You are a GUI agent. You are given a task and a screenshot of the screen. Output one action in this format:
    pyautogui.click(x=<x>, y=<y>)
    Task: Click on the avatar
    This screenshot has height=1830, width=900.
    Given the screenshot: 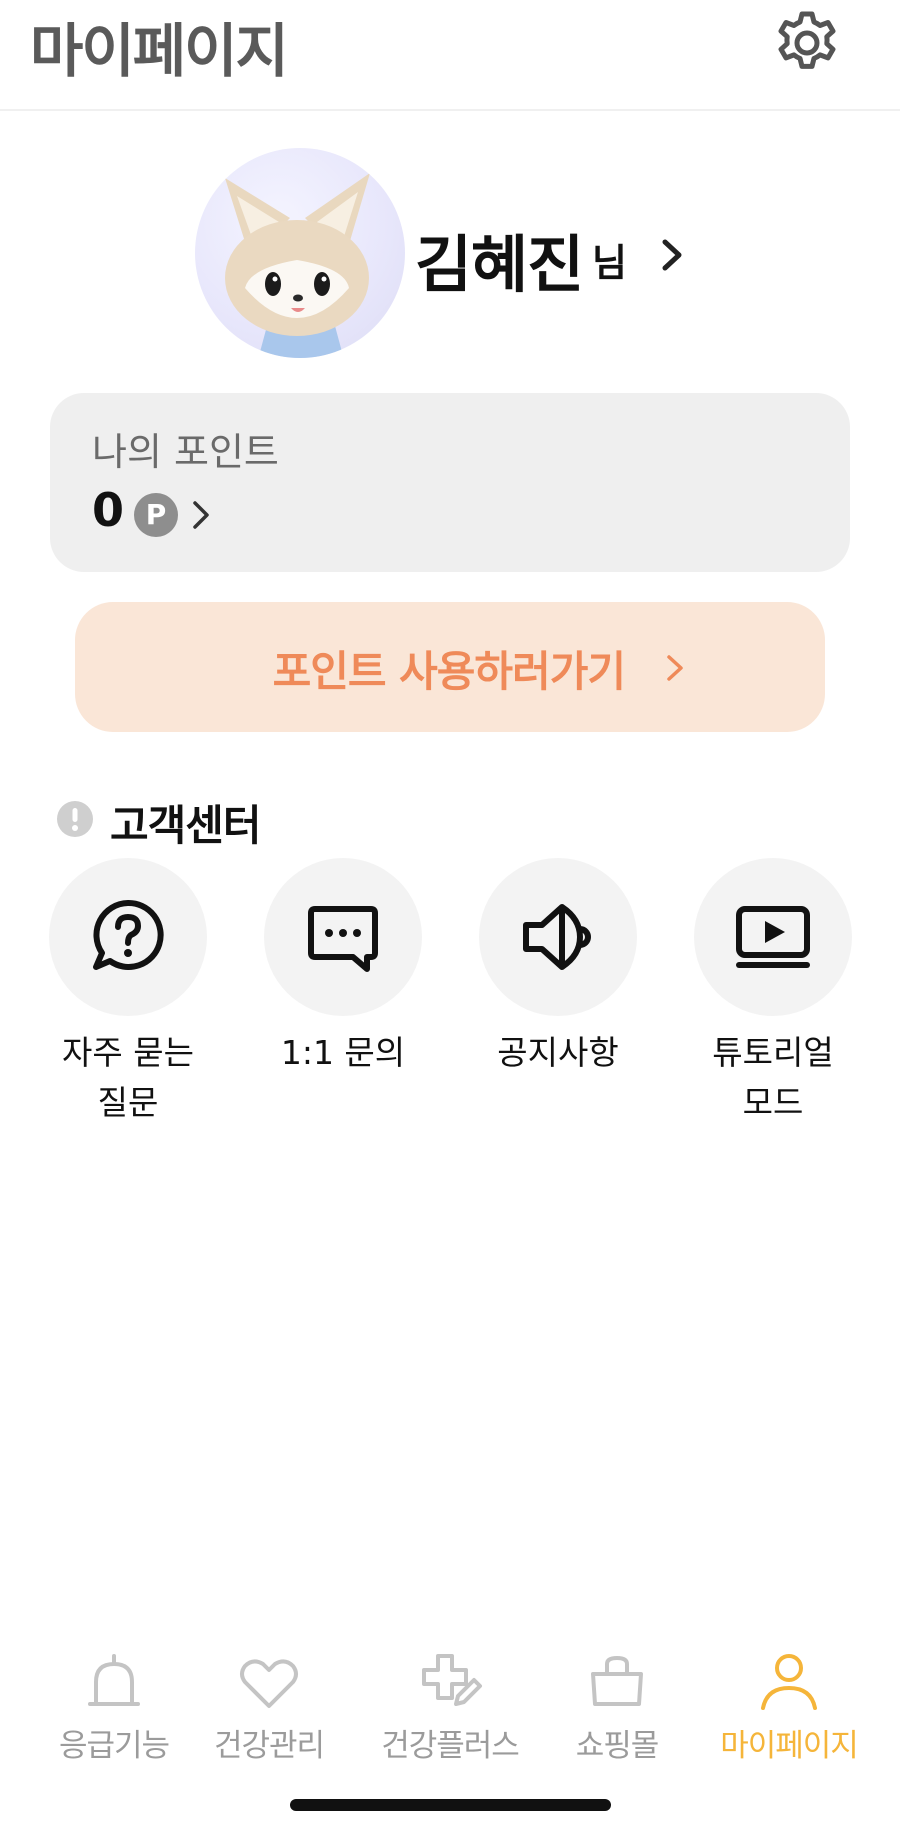 What is the action you would take?
    pyautogui.click(x=300, y=253)
    